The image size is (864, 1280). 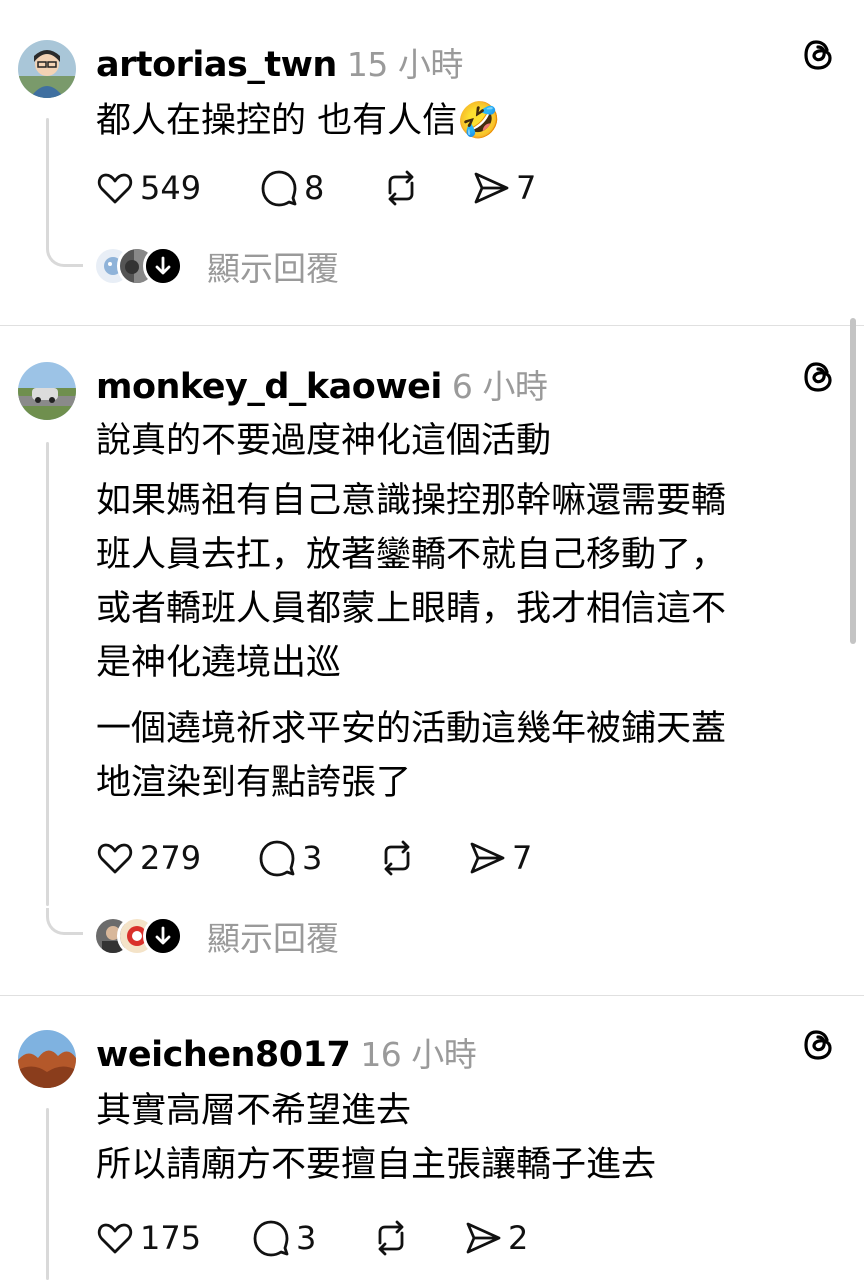 I want to click on action-bar: 175 3 2, so click(x=336, y=1238).